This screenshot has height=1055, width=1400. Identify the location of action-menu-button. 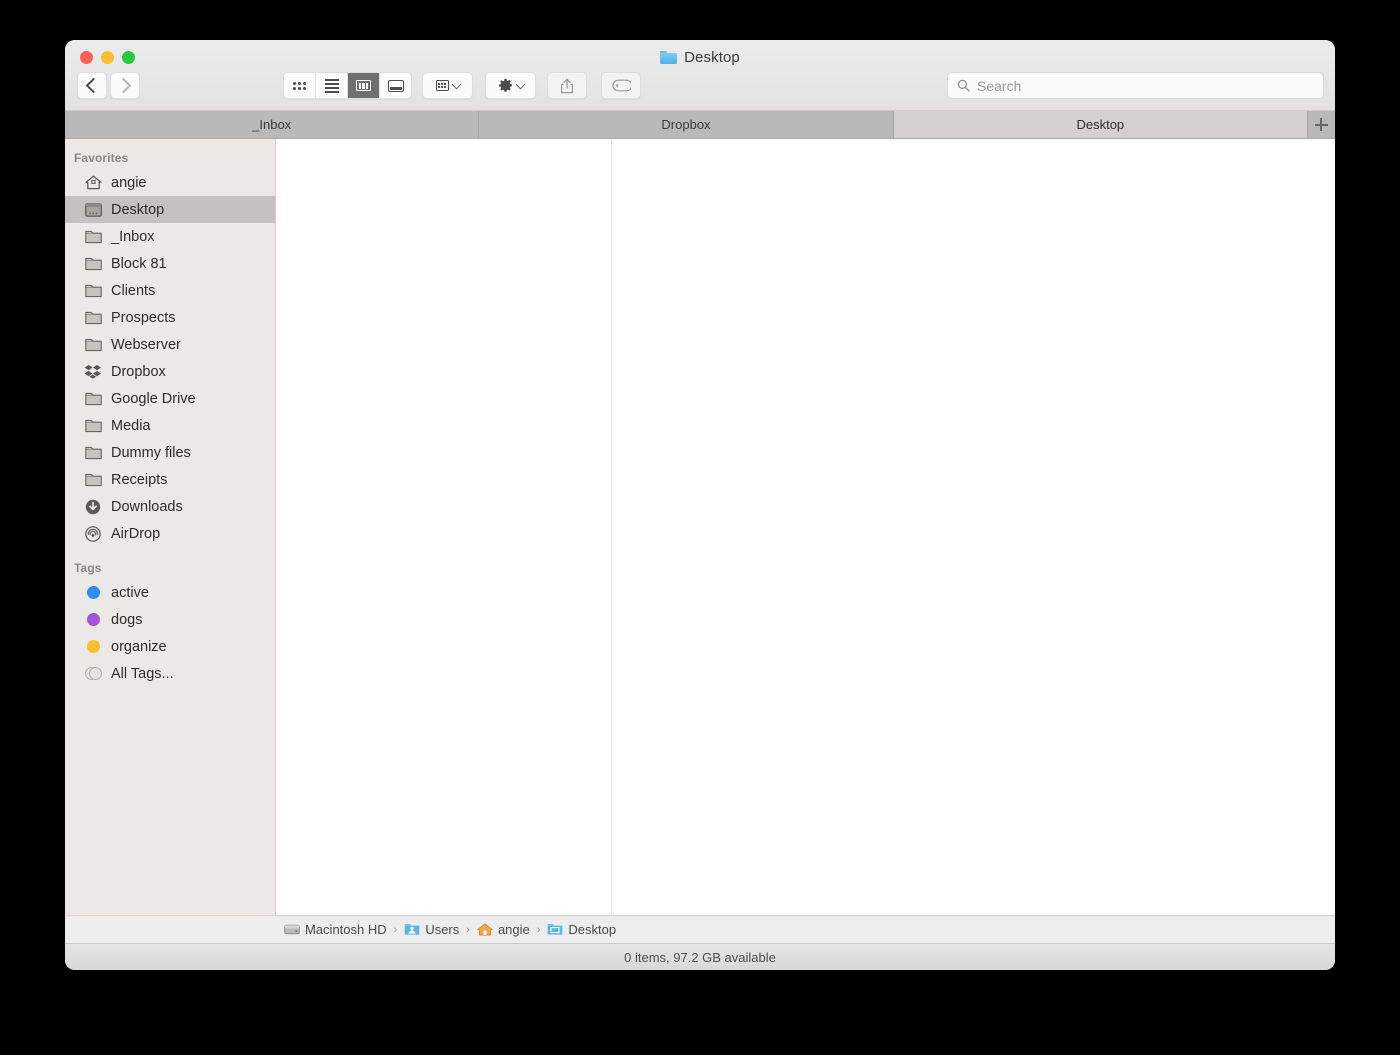
(510, 85).